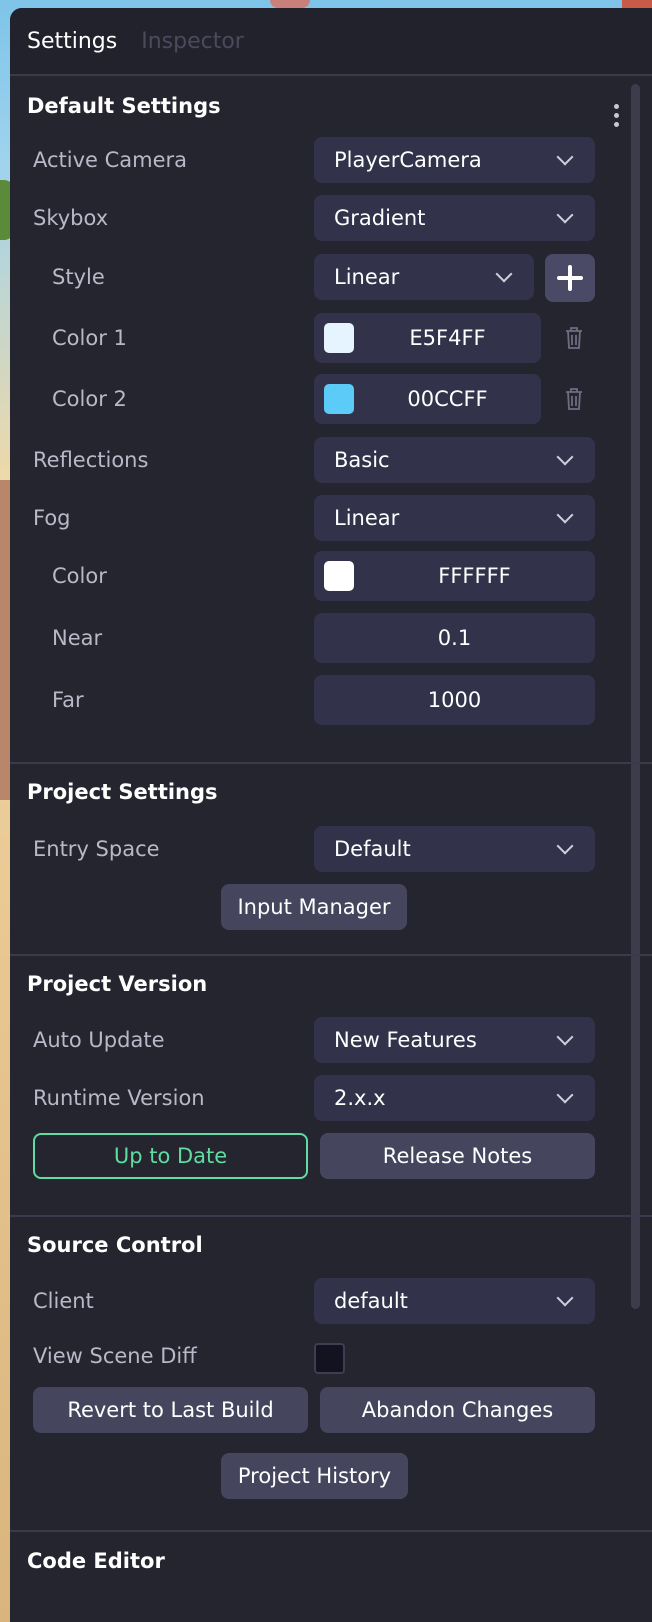  Describe the element at coordinates (89, 399) in the screenshot. I see `color2-label: Color 2` at that location.